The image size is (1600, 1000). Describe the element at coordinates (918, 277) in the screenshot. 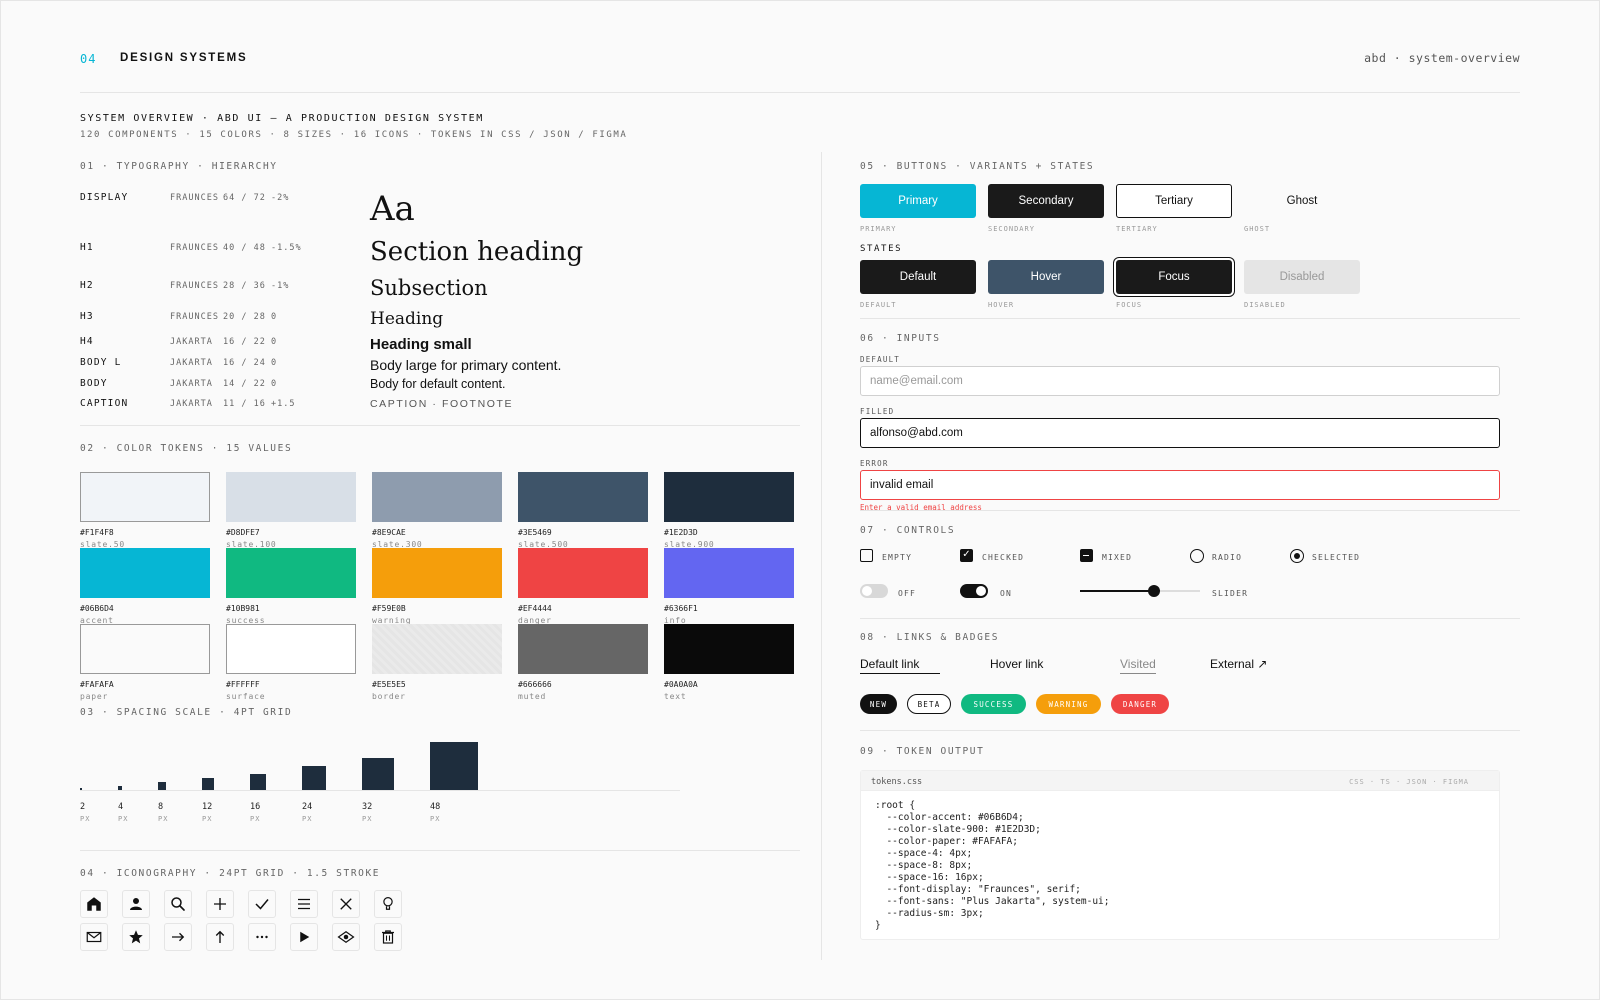

I see `default-state-button: Default` at that location.